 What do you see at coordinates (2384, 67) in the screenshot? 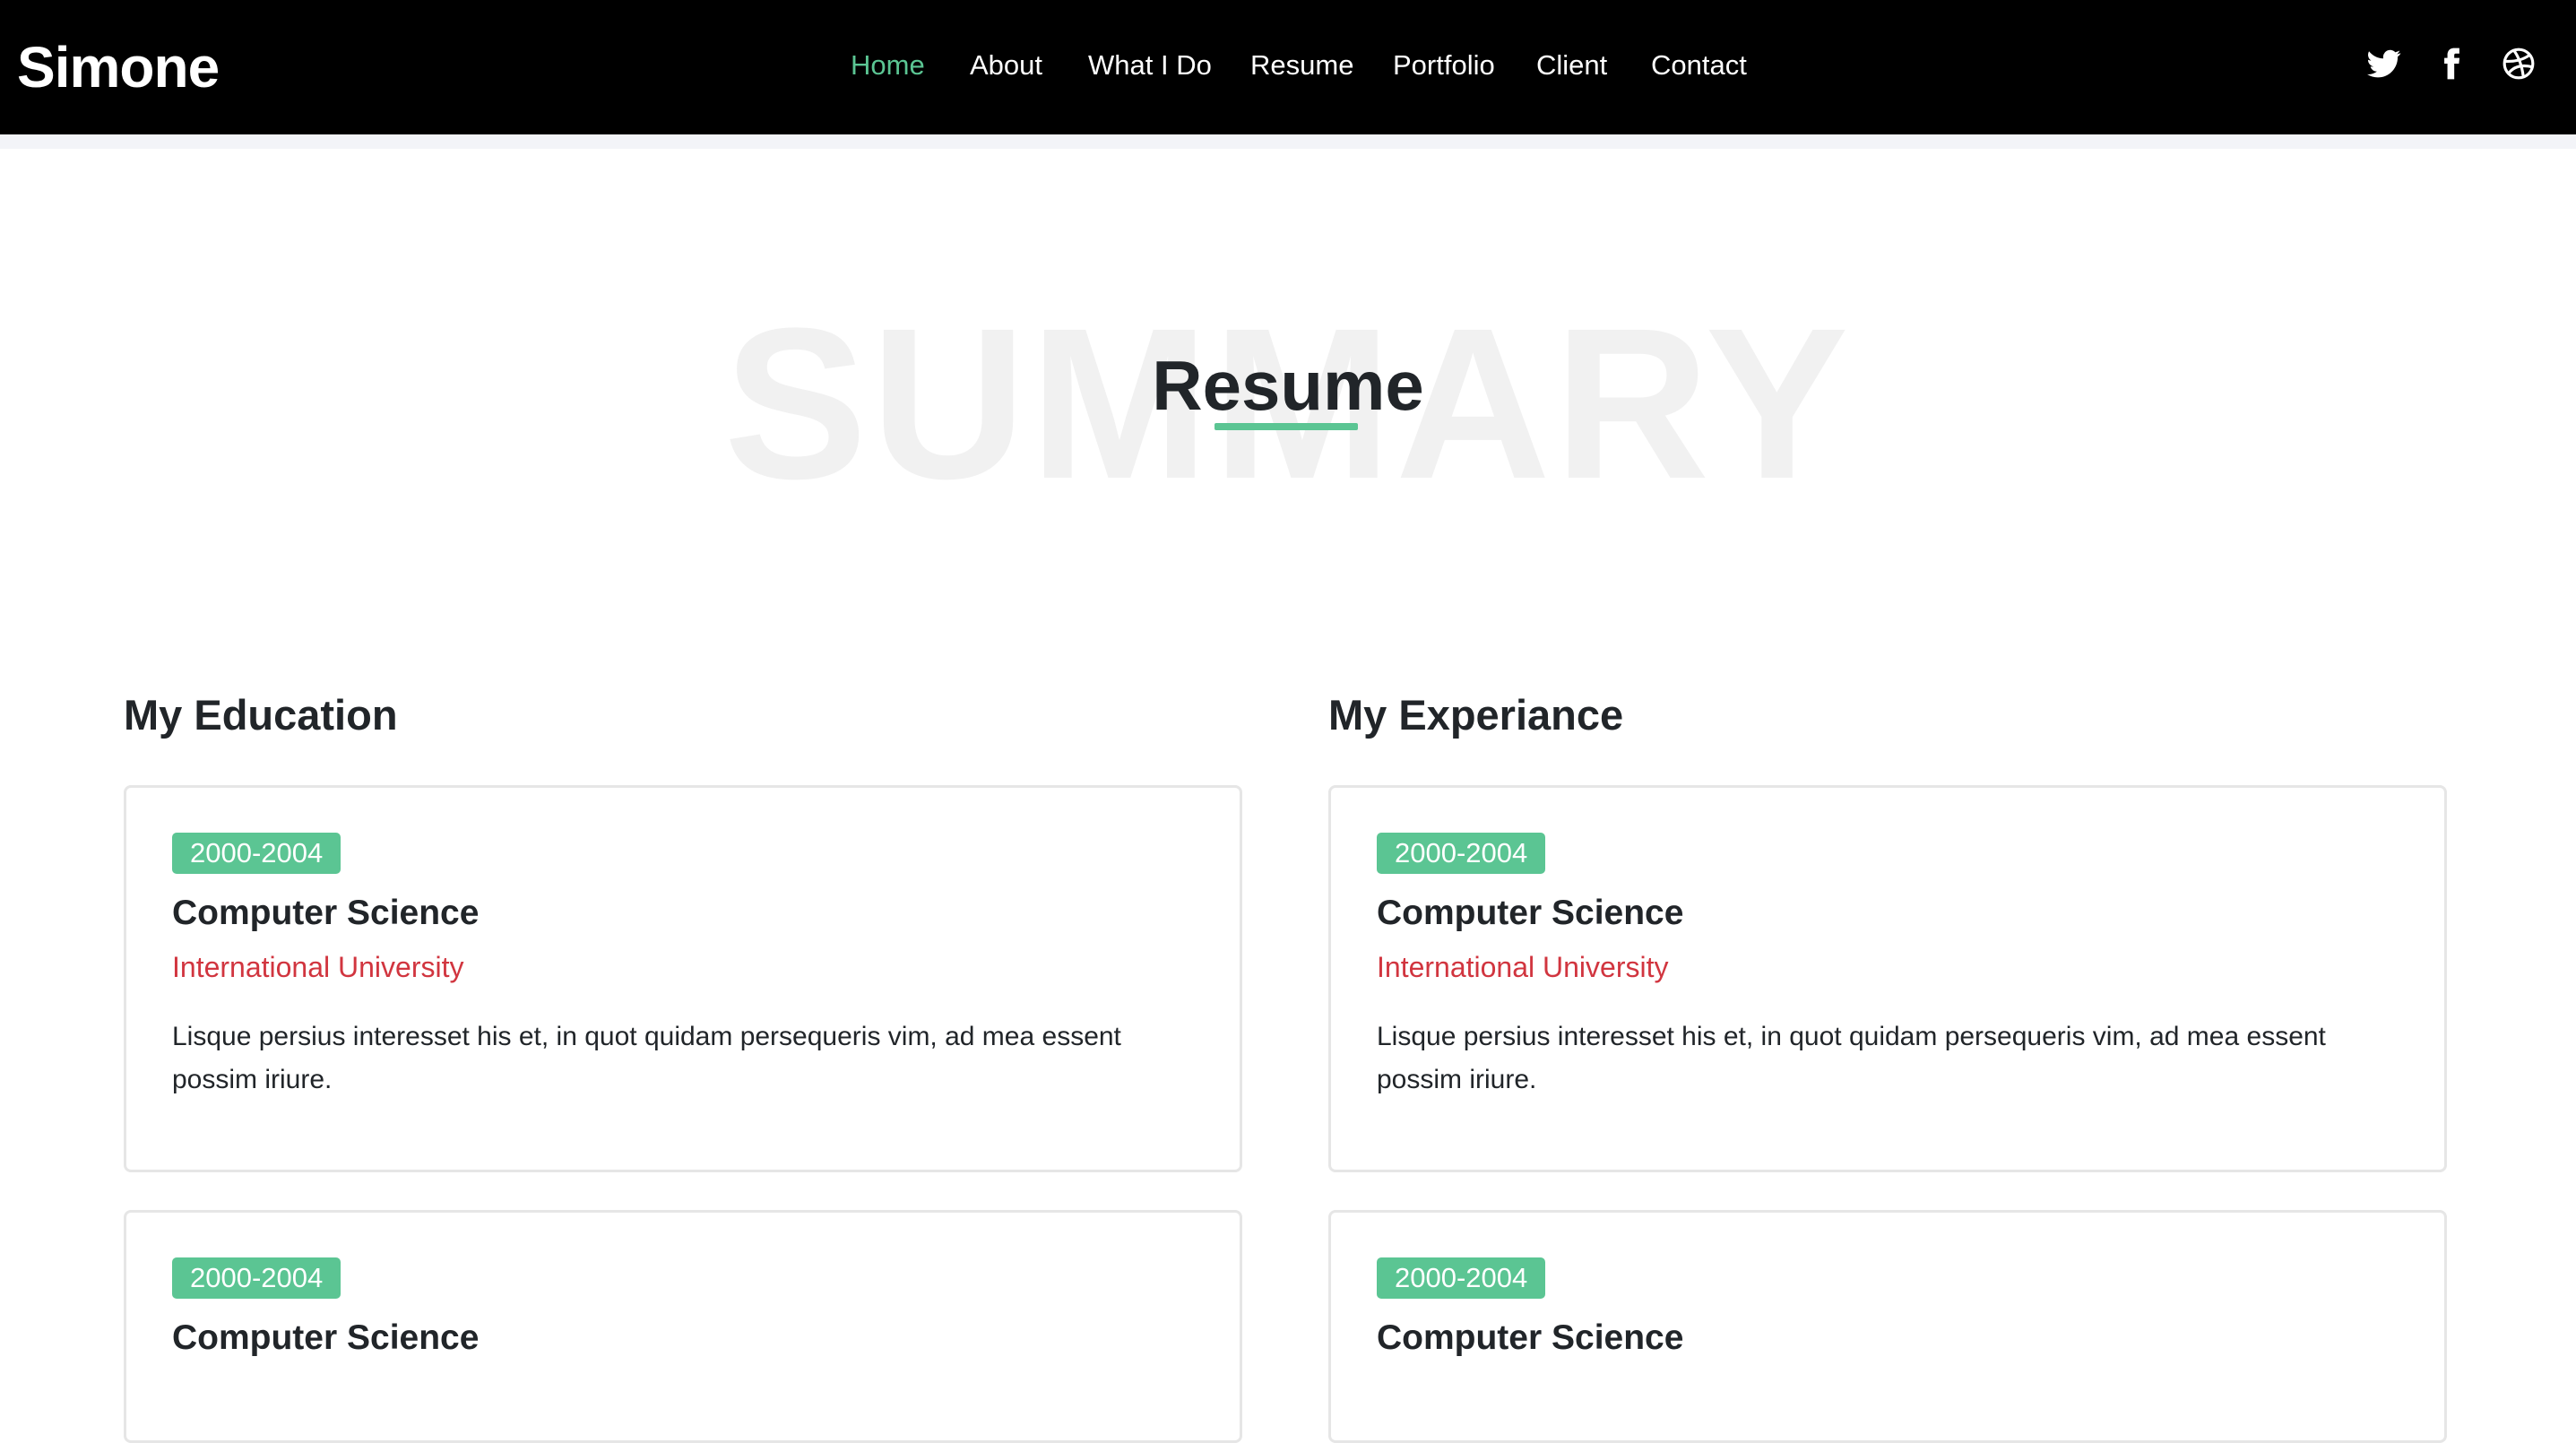
I see `twitter-icon` at bounding box center [2384, 67].